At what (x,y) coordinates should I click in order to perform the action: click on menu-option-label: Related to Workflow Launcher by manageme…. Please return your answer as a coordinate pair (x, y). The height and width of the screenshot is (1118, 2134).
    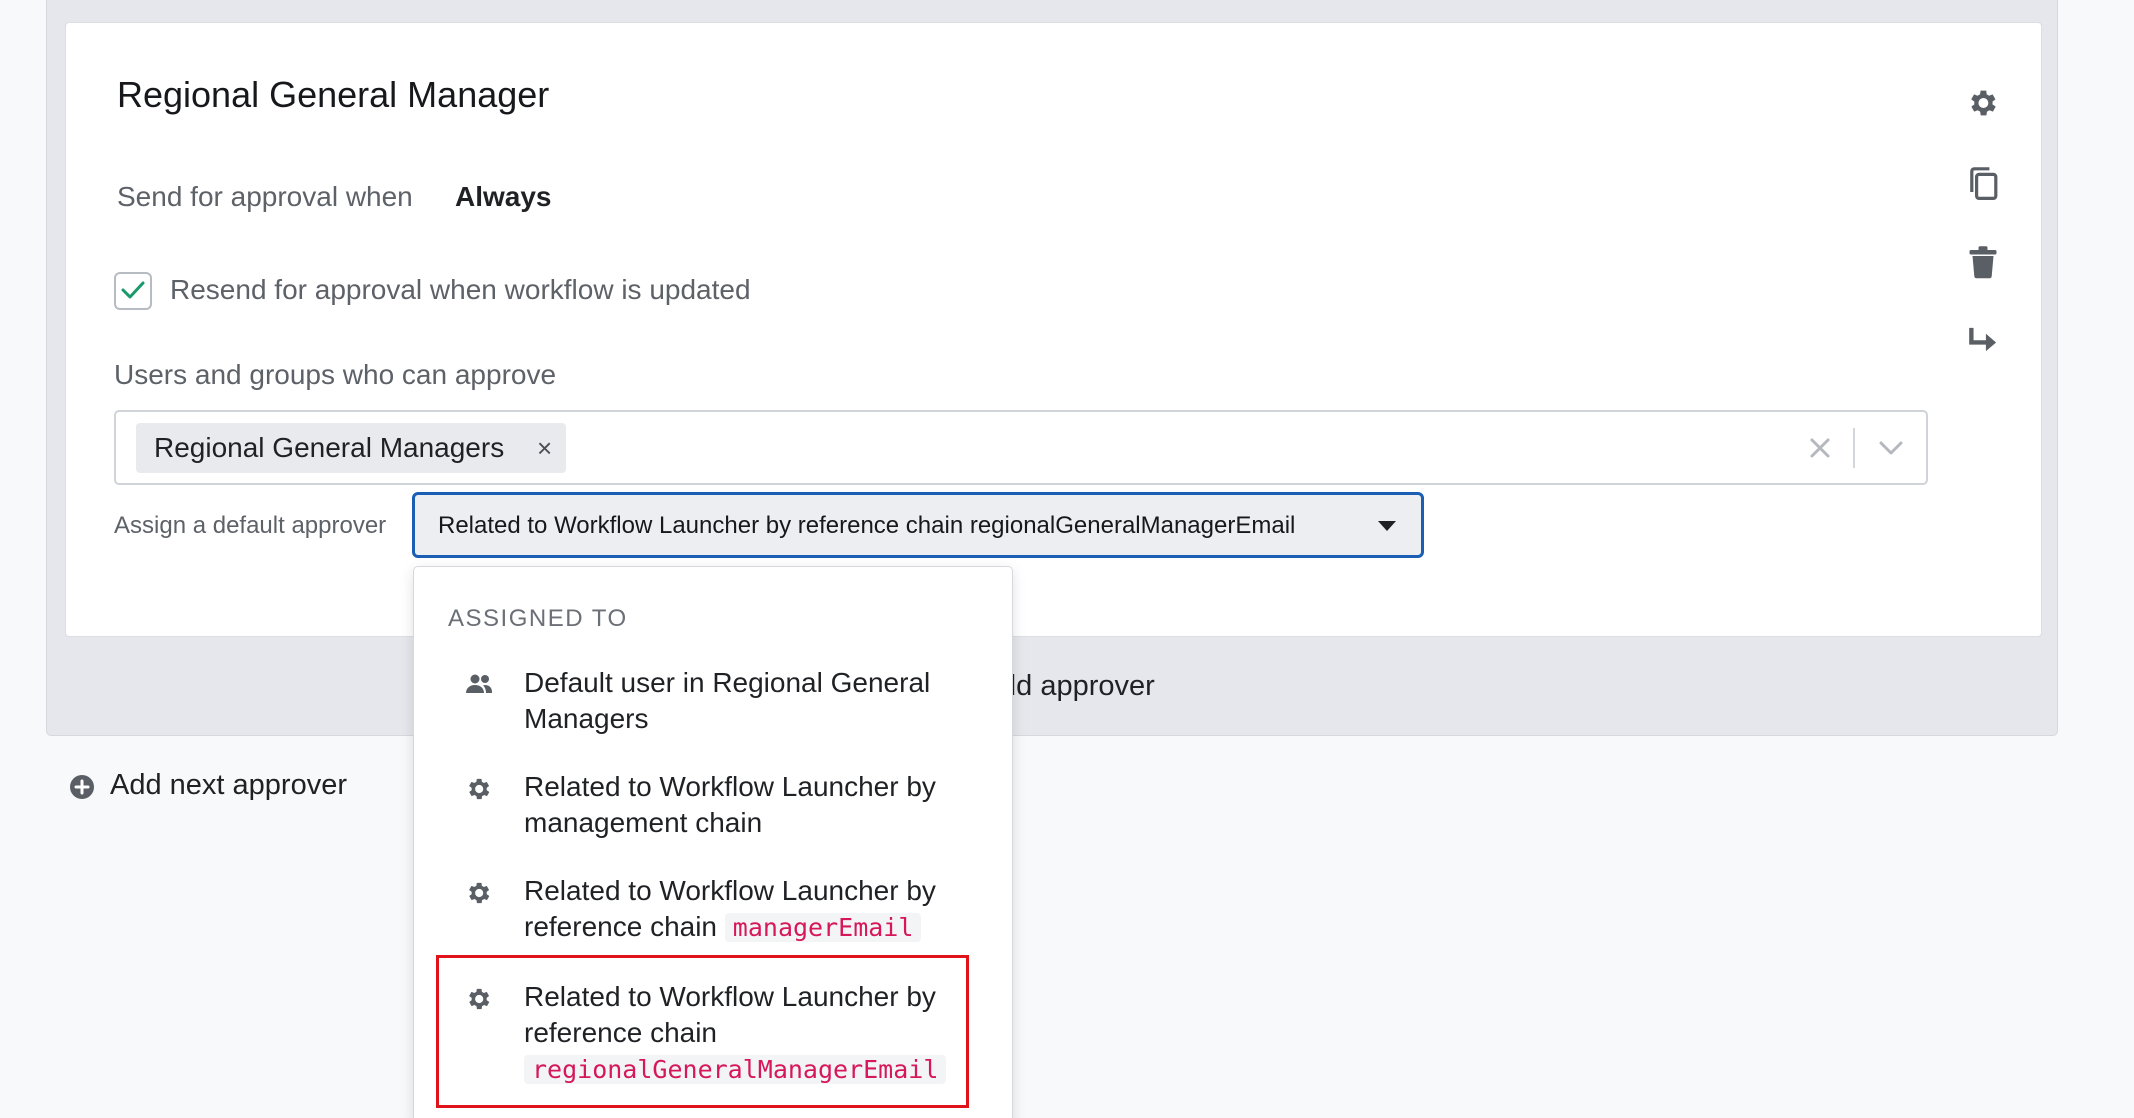
    Looking at the image, I should click on (754, 805).